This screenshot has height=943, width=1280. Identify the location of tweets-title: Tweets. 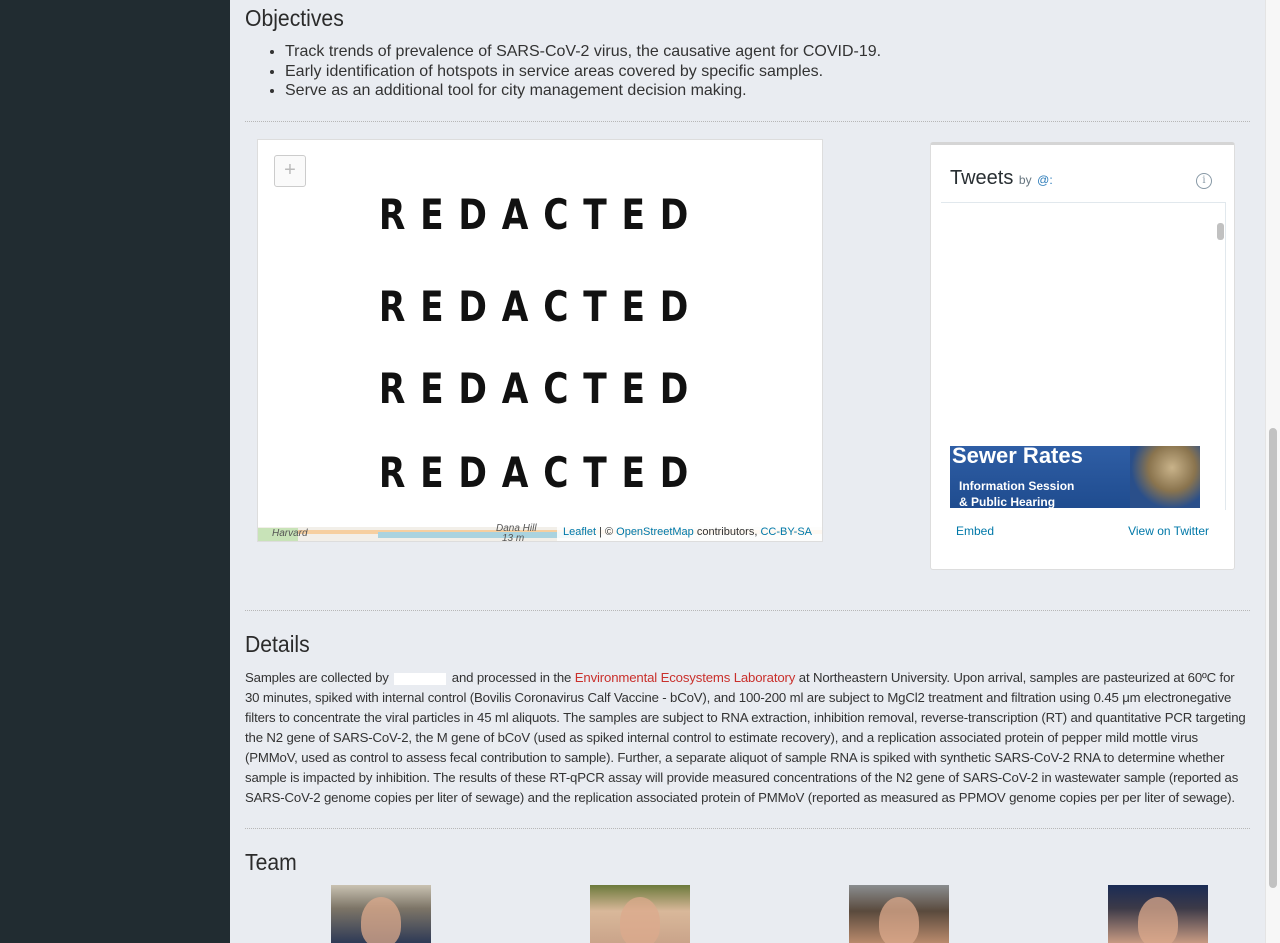
(982, 178).